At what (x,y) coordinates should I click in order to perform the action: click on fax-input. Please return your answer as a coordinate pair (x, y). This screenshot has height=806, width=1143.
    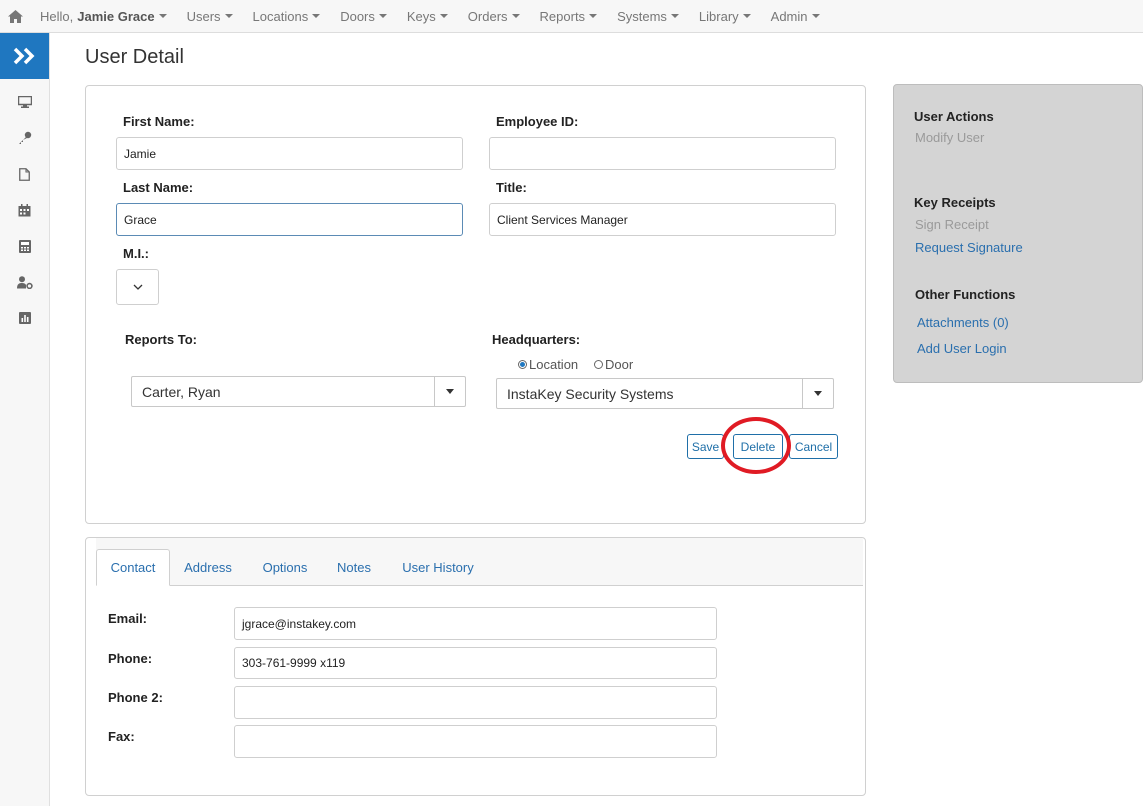
    Looking at the image, I should click on (475, 741).